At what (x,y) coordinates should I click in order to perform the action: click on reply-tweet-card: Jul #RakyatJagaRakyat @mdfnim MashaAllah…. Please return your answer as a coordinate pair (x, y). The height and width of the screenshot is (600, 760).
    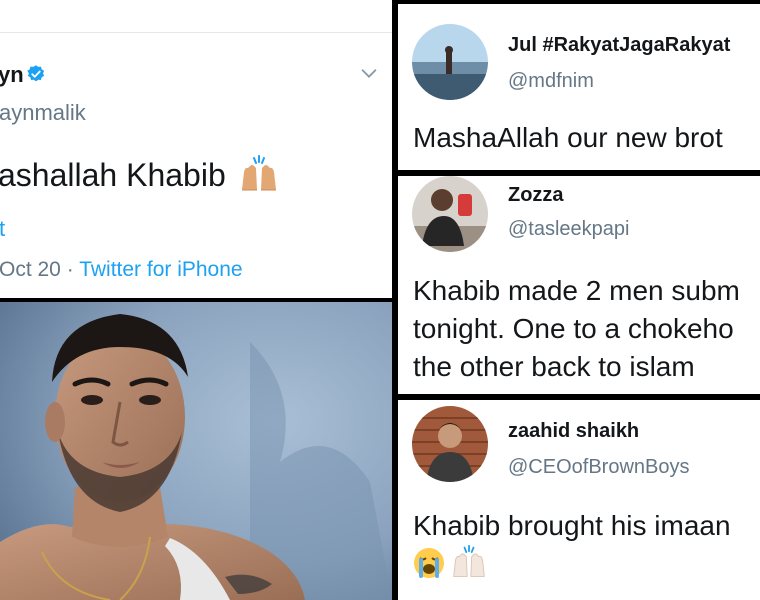
    Looking at the image, I should click on (579, 87).